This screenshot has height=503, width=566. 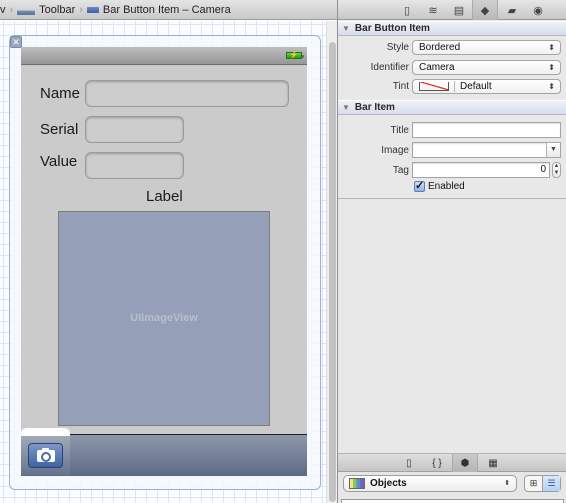 I want to click on stepper-down-icon: ▼, so click(x=556, y=173).